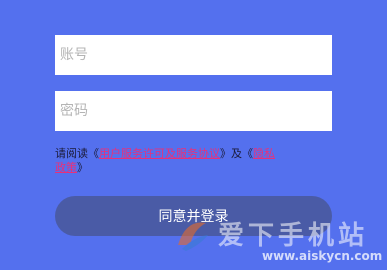 The height and width of the screenshot is (270, 387). Describe the element at coordinates (159, 153) in the screenshot. I see `service-agreement-link: 用户服务许可及服务协议` at that location.